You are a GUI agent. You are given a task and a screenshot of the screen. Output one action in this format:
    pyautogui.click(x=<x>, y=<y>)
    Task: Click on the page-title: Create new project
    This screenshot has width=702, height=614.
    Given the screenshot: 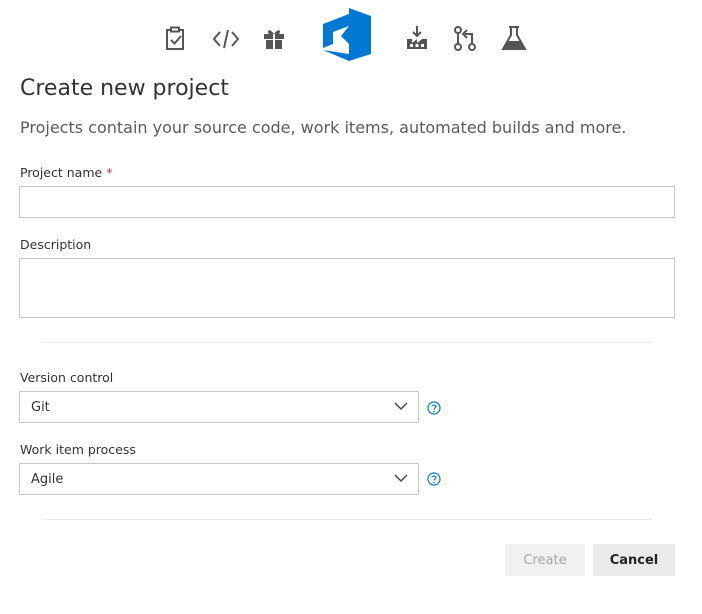 What is the action you would take?
    pyautogui.click(x=124, y=88)
    